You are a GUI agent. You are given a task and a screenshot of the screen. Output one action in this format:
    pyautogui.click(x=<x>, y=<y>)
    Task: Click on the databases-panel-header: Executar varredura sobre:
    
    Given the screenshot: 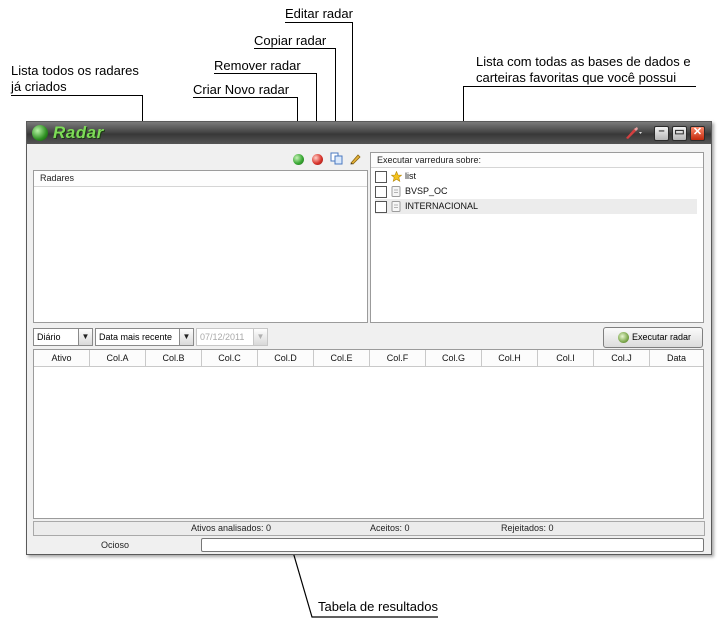 What is the action you would take?
    pyautogui.click(x=537, y=160)
    